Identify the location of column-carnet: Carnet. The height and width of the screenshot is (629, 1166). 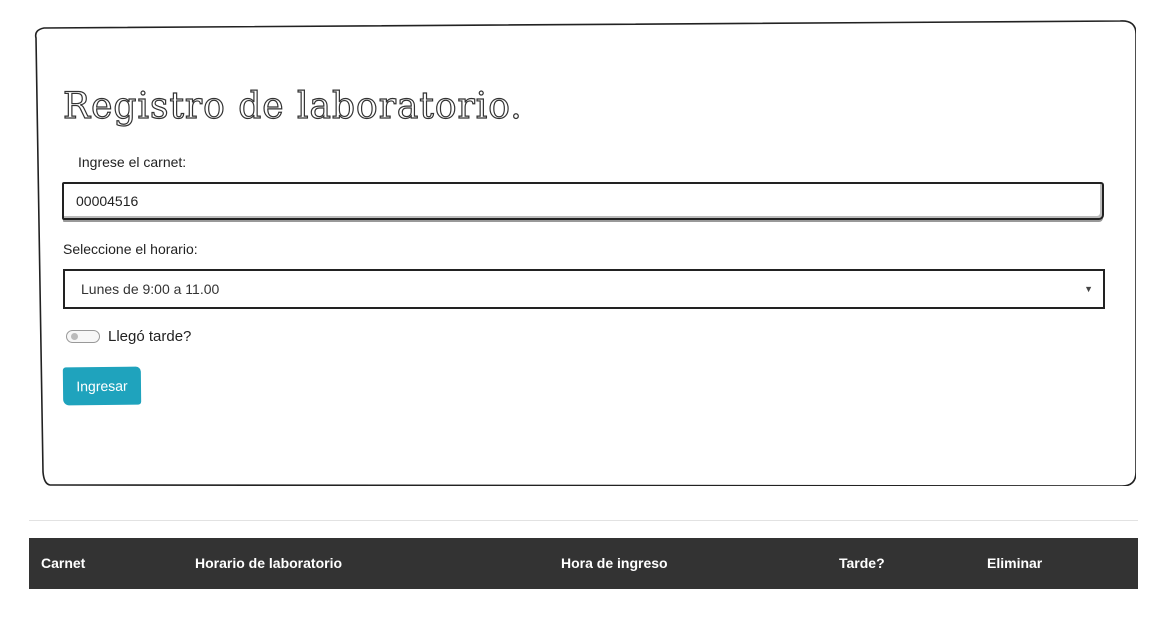
(63, 563).